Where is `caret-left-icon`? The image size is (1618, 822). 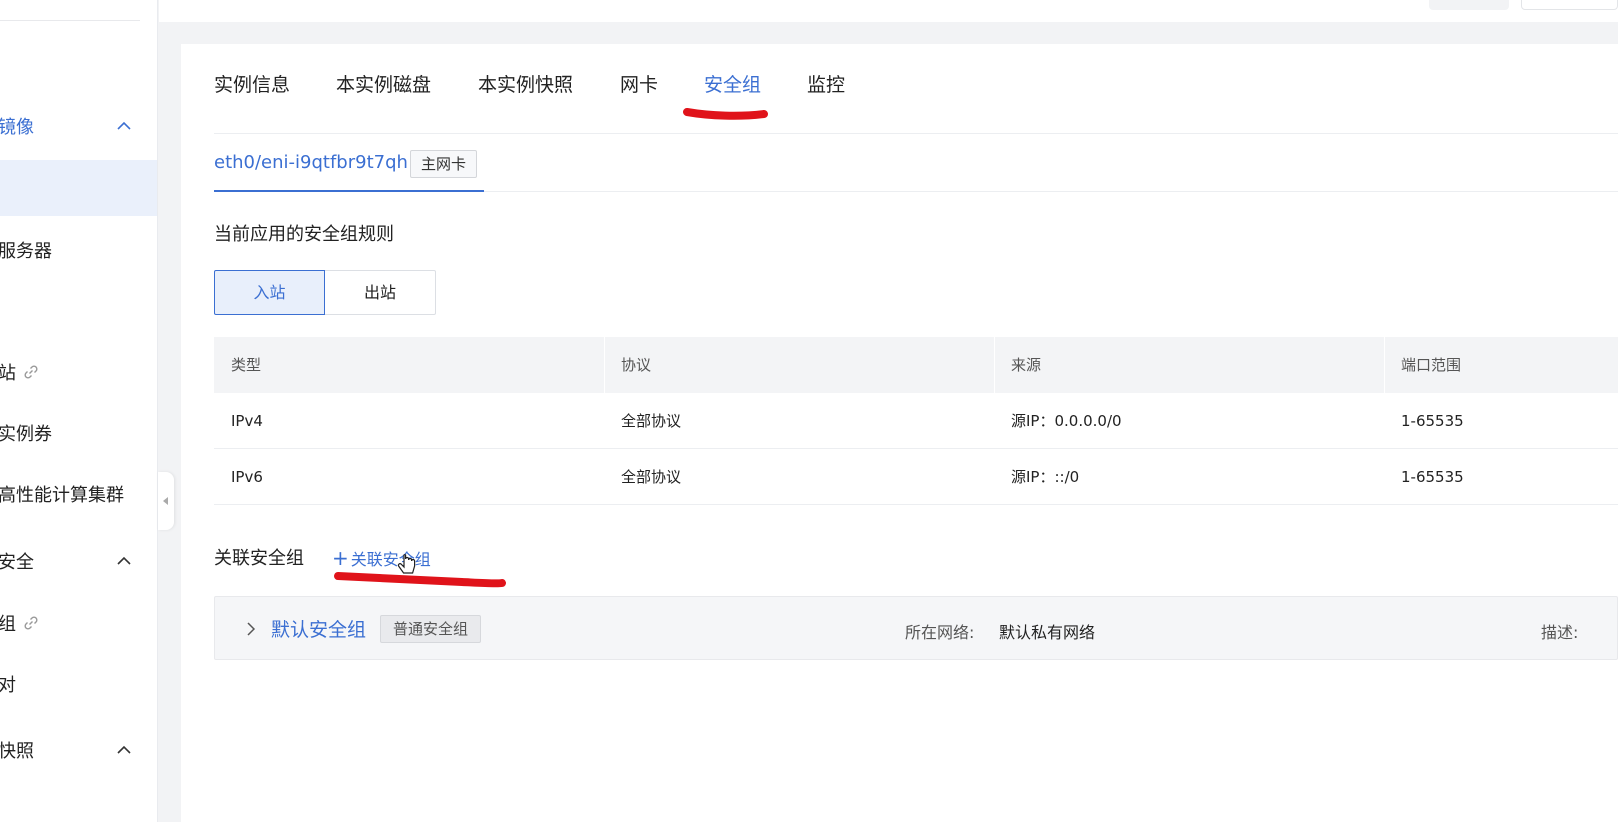
caret-left-icon is located at coordinates (165, 501).